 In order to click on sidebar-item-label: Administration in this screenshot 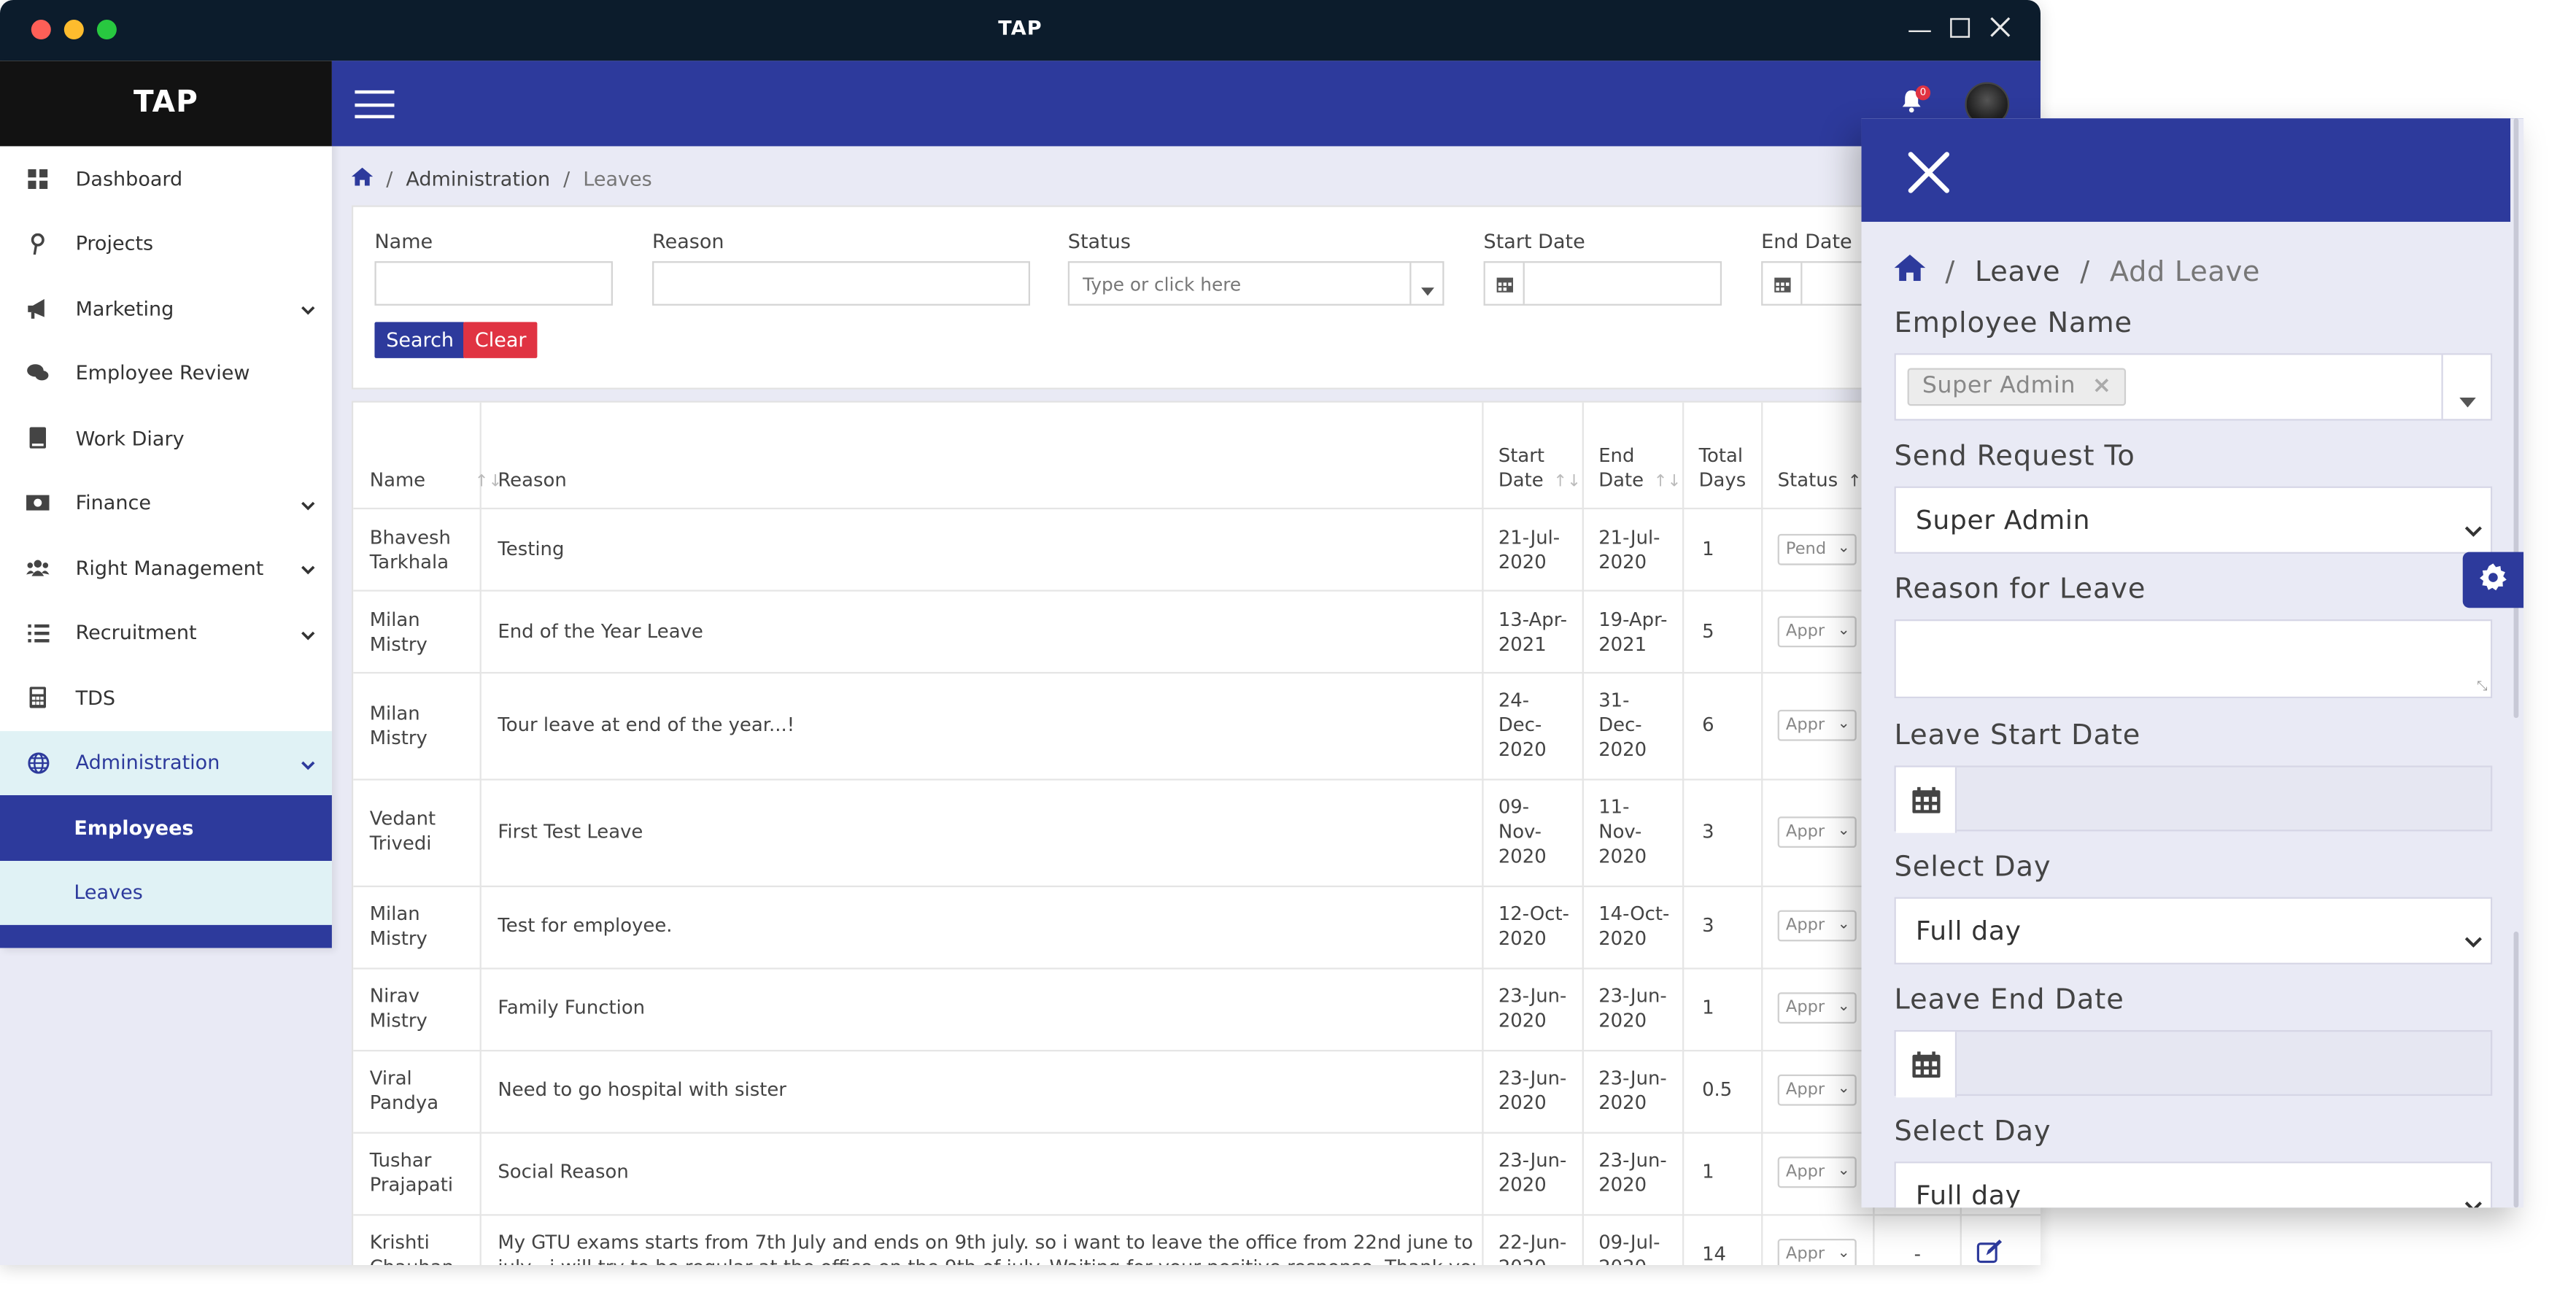, I will do `click(147, 763)`.